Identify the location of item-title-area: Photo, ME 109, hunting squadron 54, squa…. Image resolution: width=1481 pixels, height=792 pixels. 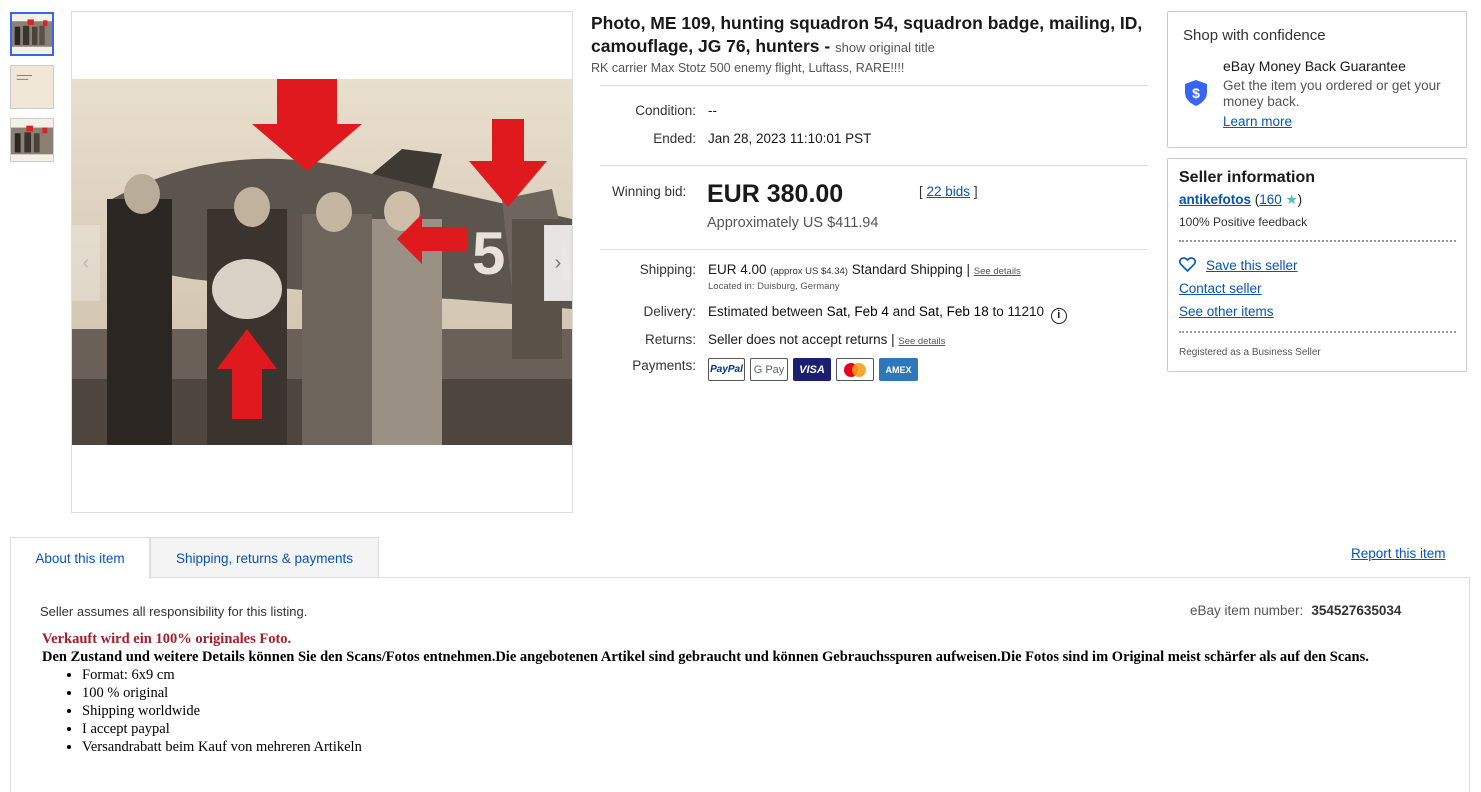
(871, 43).